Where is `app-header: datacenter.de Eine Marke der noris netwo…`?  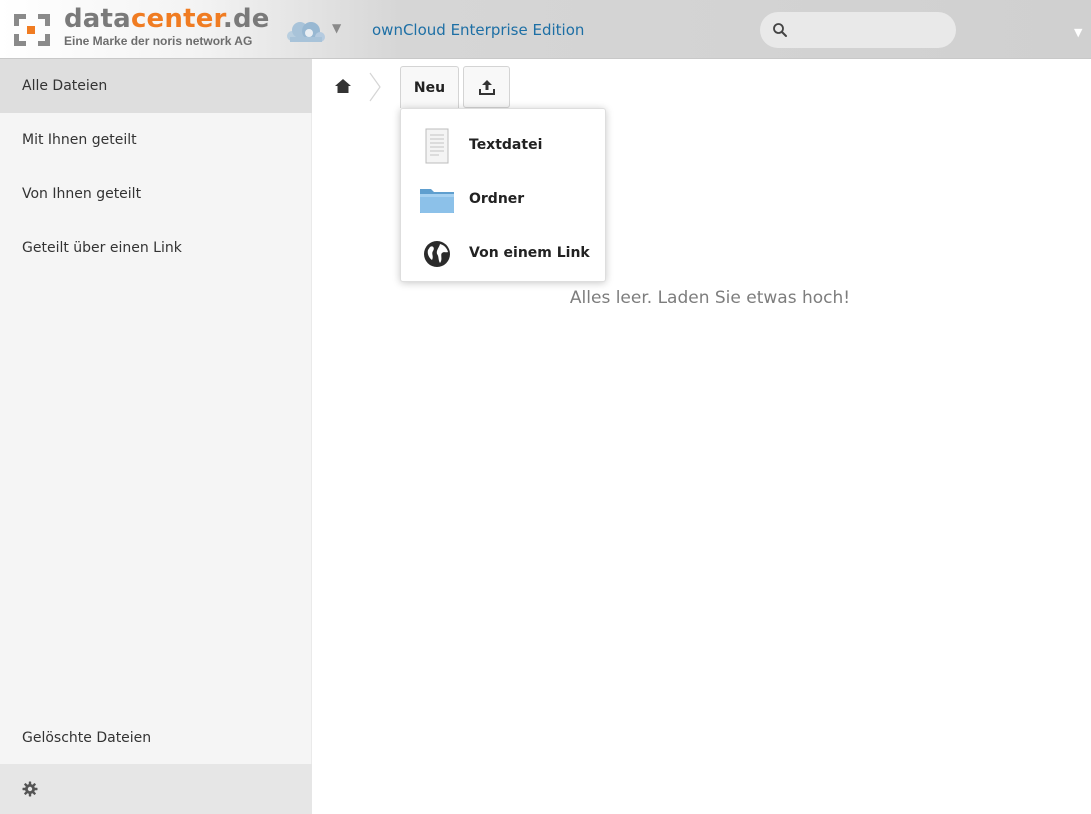 app-header: datacenter.de Eine Marke der noris netwo… is located at coordinates (545, 29).